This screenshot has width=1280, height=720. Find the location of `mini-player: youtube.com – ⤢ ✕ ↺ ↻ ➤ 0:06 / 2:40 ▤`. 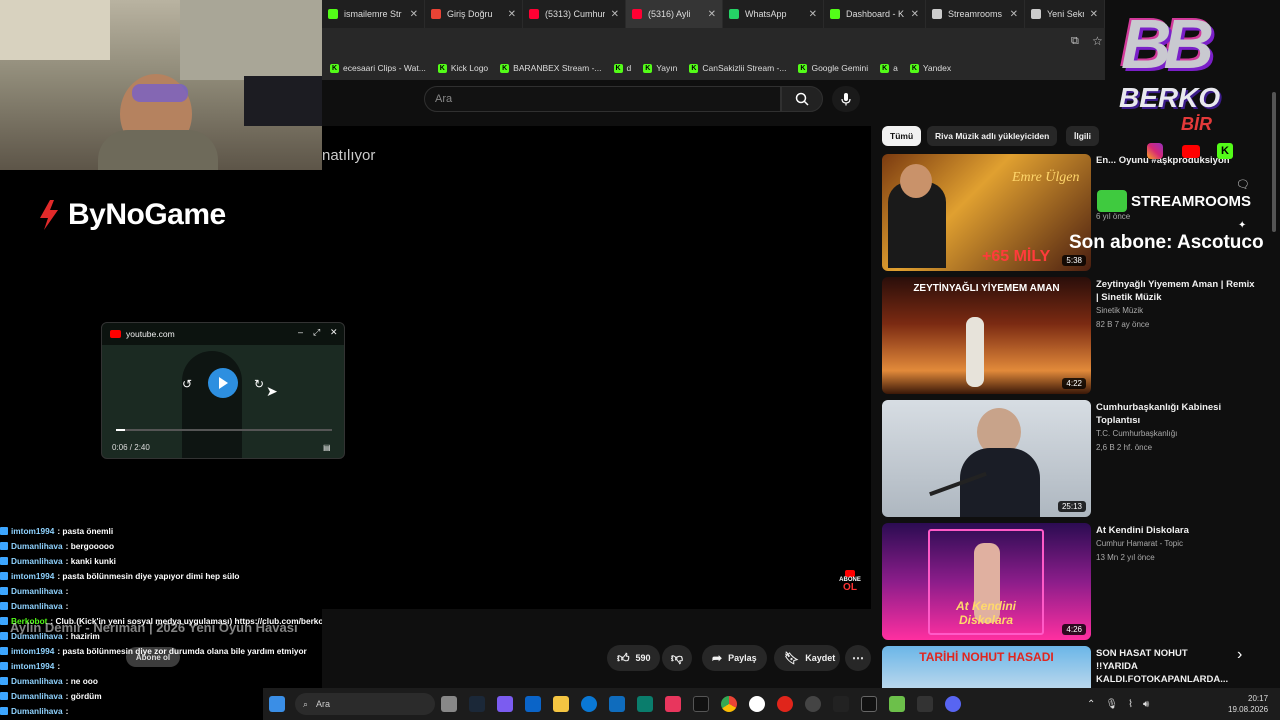

mini-player: youtube.com – ⤢ ✕ ↺ ↻ ➤ 0:06 / 2:40 ▤ is located at coordinates (223, 390).